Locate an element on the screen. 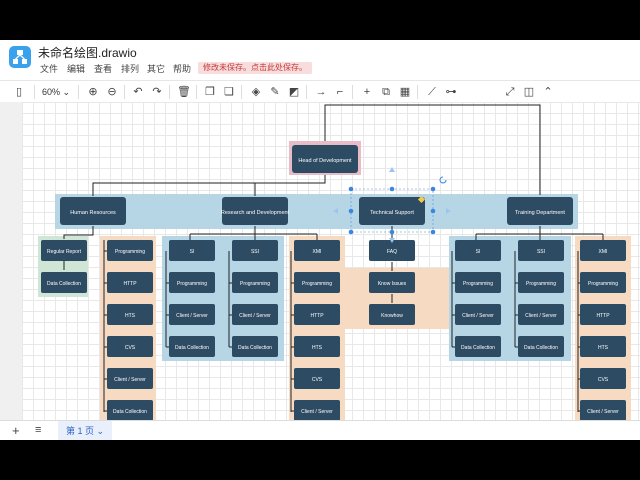  shadow-icon: ◩ is located at coordinates (294, 92).